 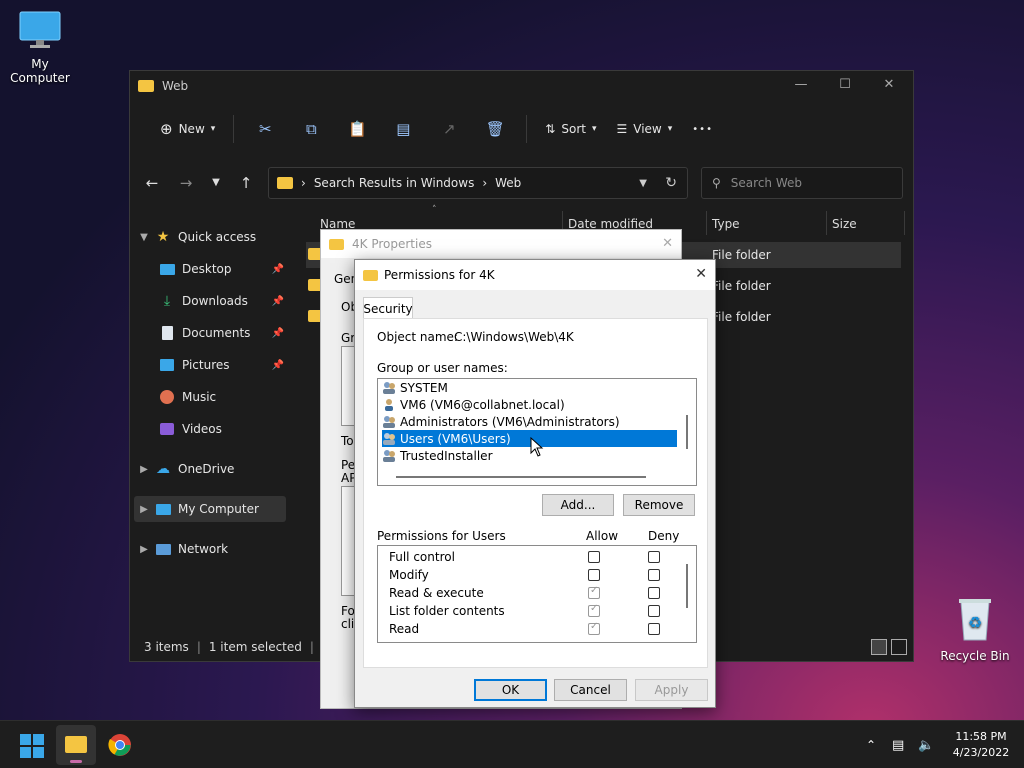 What do you see at coordinates (535, 275) in the screenshot?
I see `permissions-titlebar: Permissions for 4K ✕` at bounding box center [535, 275].